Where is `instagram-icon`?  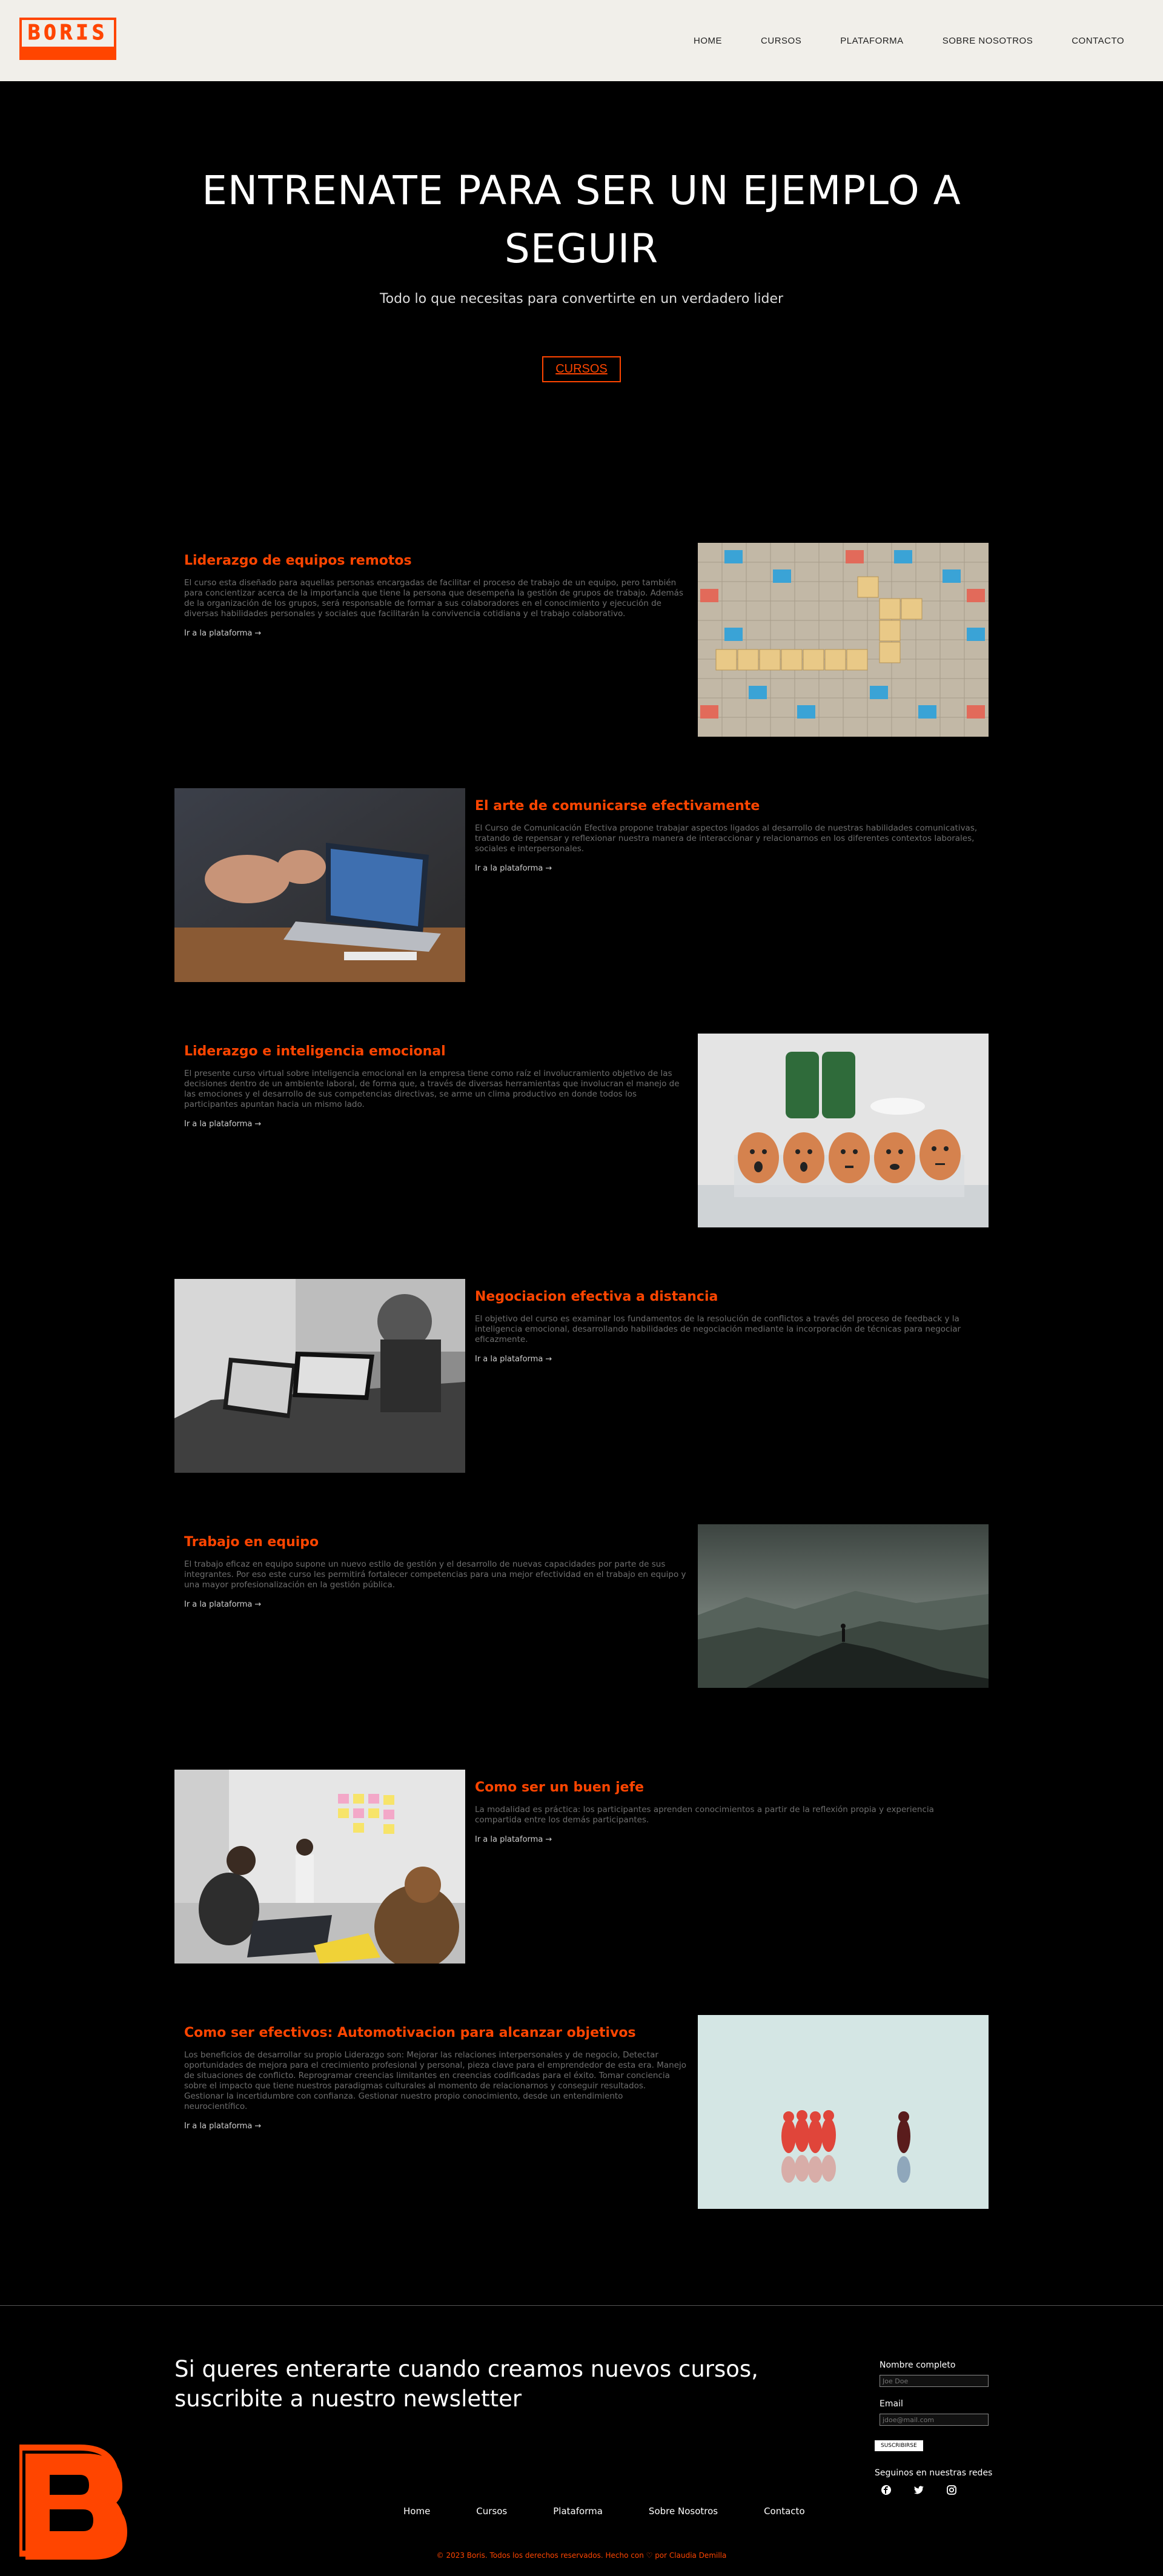
instagram-icon is located at coordinates (952, 2490).